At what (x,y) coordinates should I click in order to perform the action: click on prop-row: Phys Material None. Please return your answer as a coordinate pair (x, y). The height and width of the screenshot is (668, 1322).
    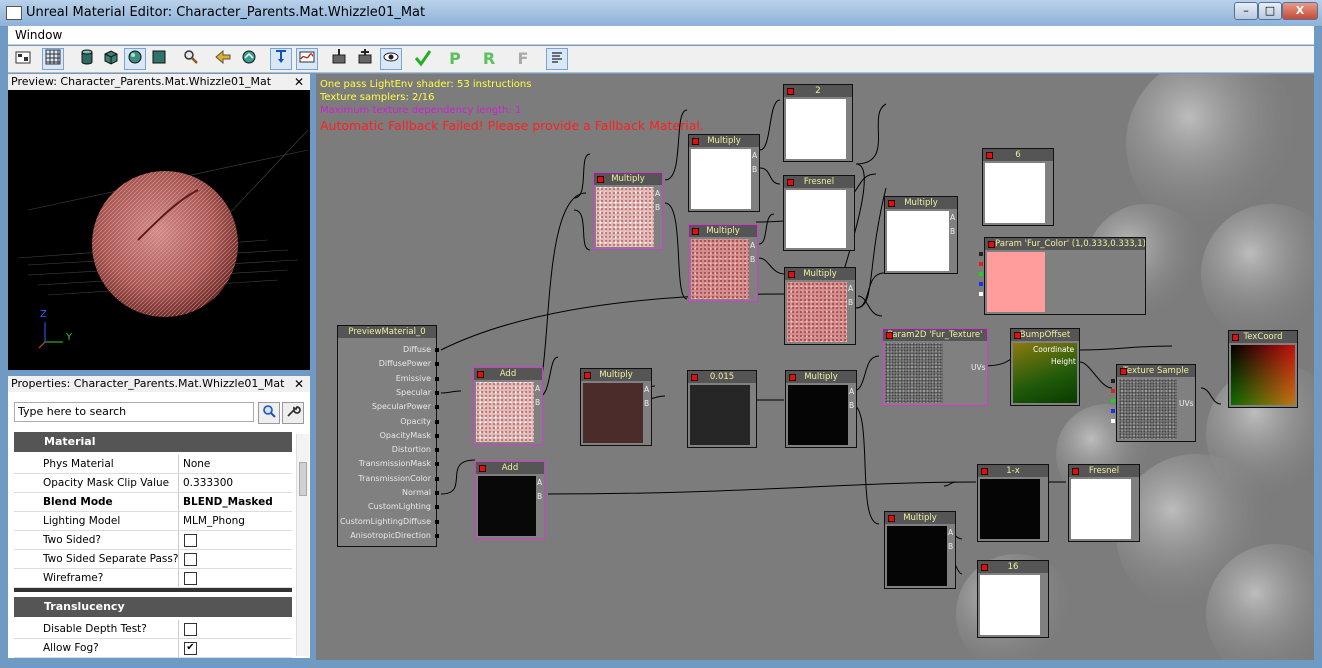
    Looking at the image, I should click on (153, 464).